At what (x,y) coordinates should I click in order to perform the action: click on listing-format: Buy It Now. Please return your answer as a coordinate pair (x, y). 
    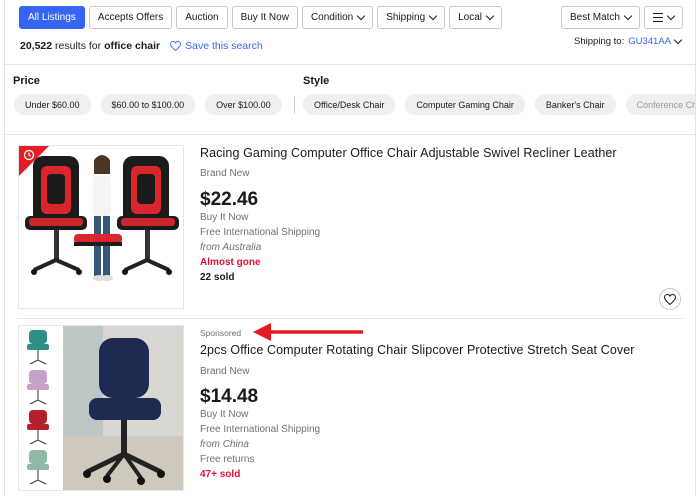
    Looking at the image, I should click on (224, 414).